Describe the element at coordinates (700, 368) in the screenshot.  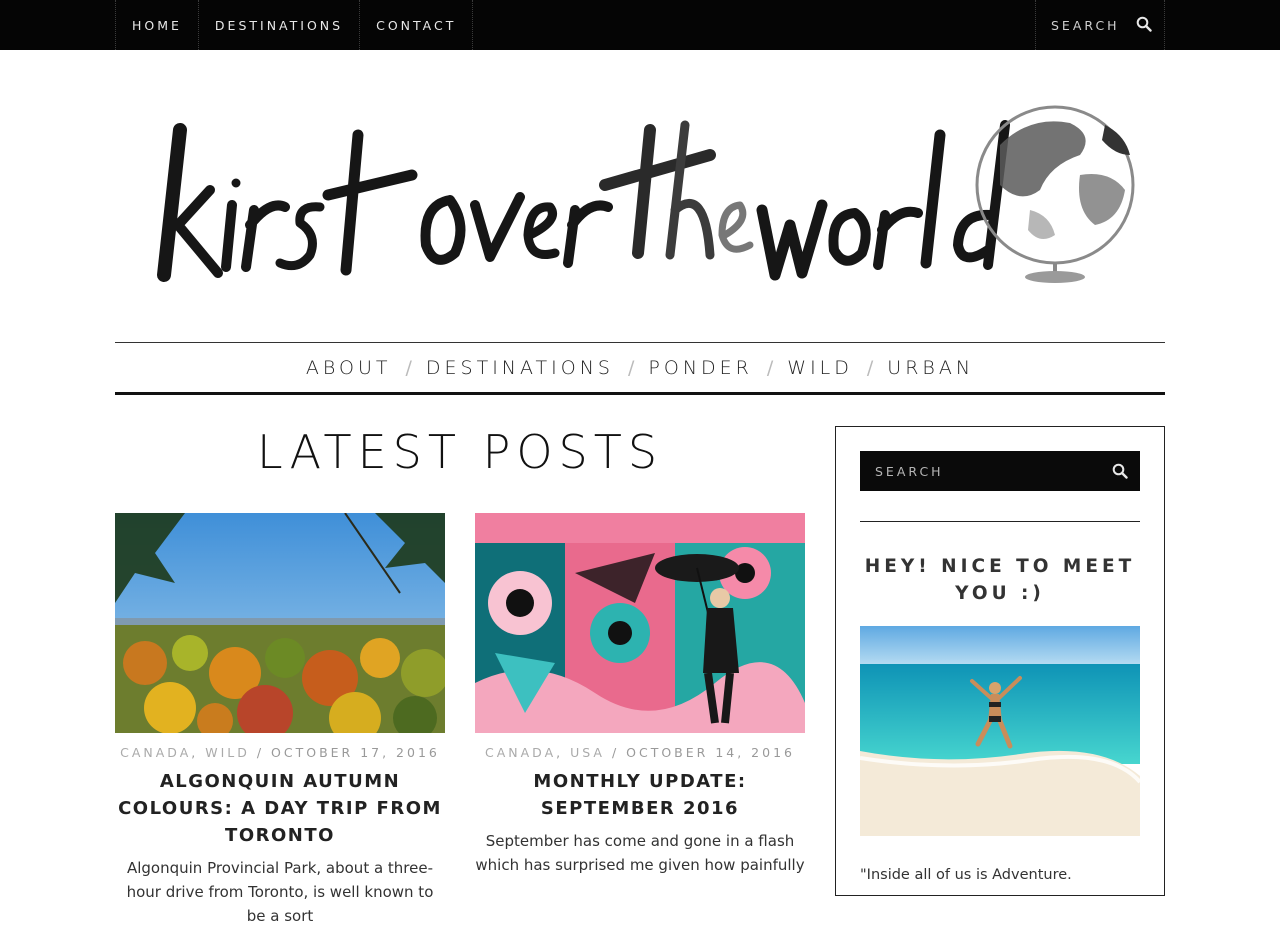
I see `nav-ponder: PONDER` at that location.